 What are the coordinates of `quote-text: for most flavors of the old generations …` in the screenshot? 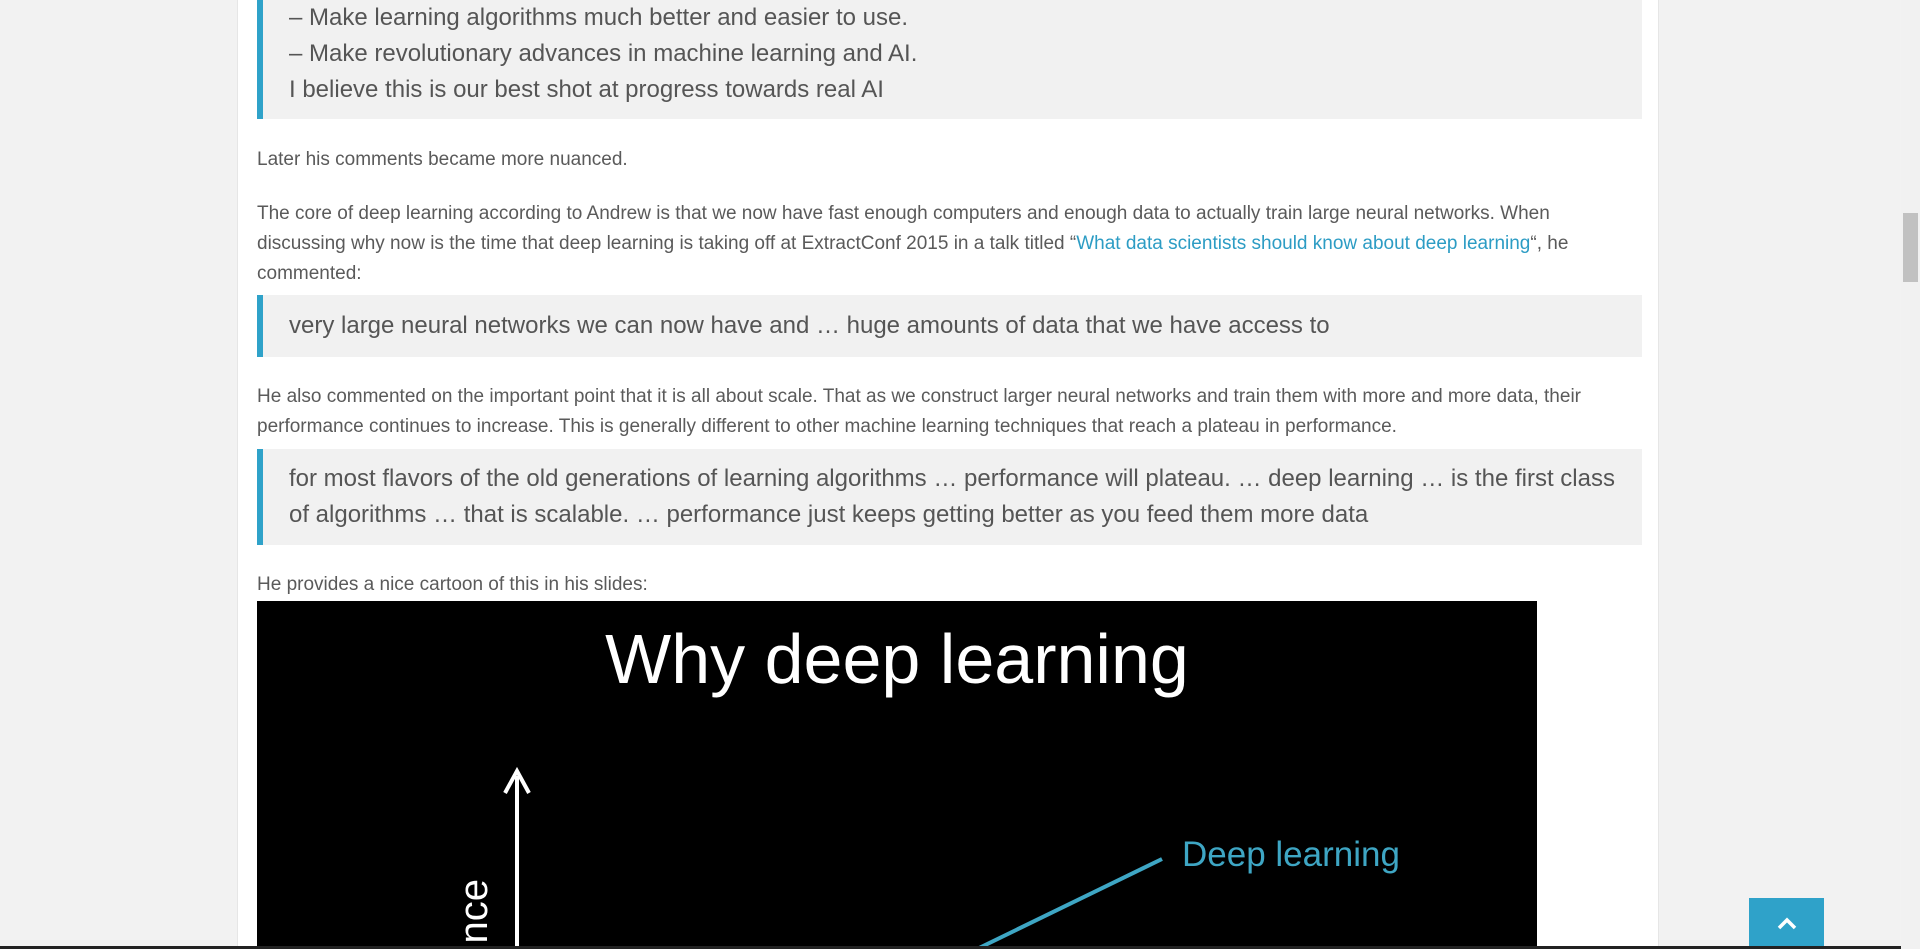 It's located at (952, 496).